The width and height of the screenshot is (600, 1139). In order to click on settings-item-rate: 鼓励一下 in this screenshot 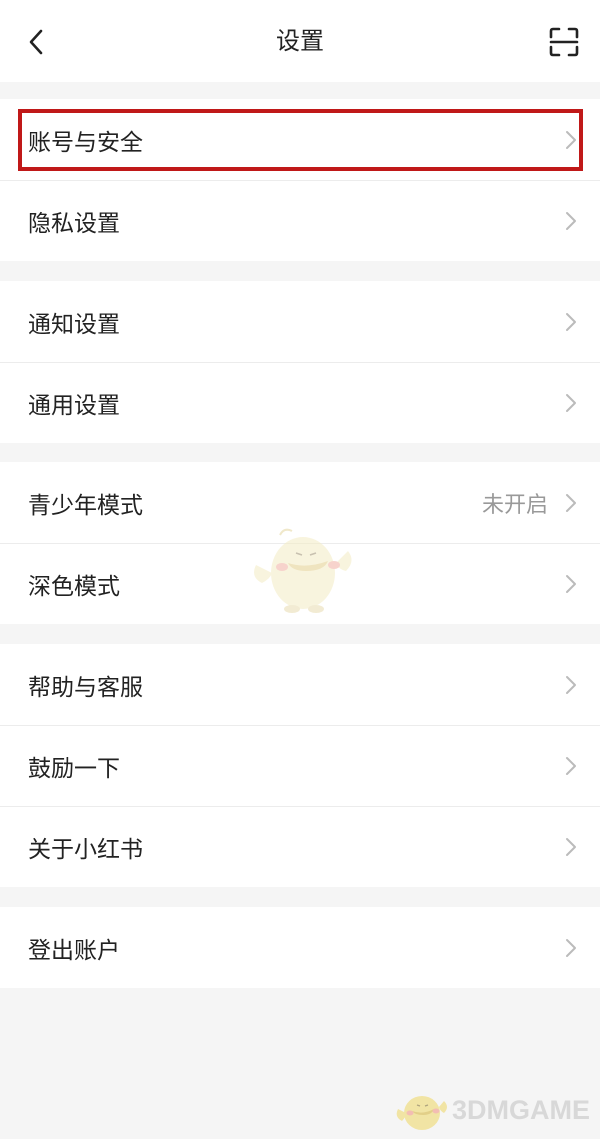, I will do `click(300, 765)`.